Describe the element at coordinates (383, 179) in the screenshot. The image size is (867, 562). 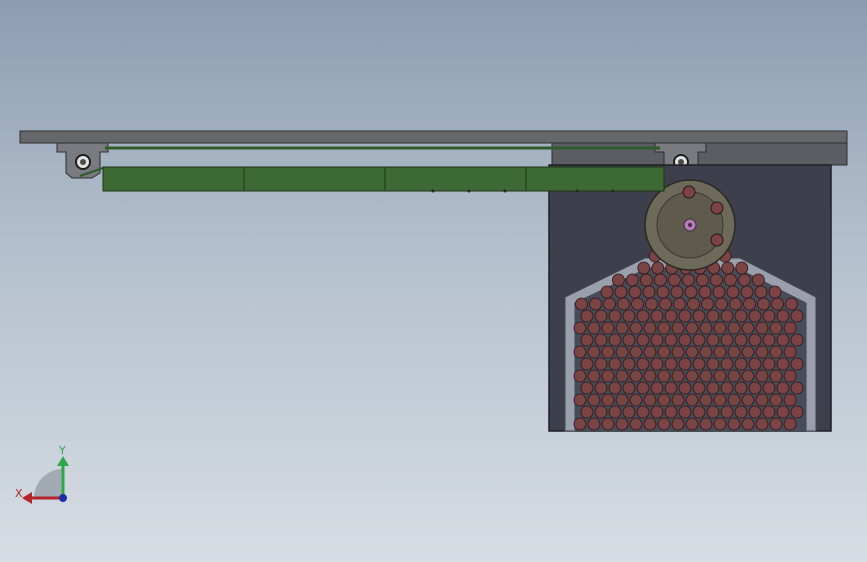
I see `conveyor-carriers` at that location.